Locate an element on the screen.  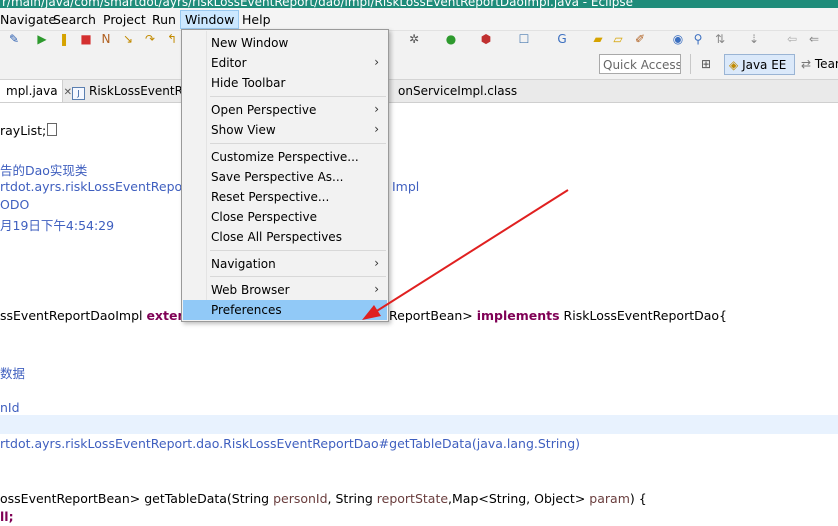
menu-run: Run is located at coordinates (164, 19).